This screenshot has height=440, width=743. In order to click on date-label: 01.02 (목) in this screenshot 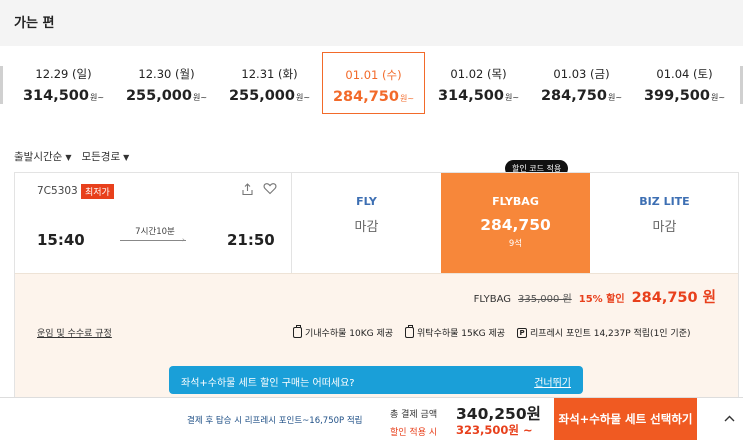, I will do `click(478, 74)`.